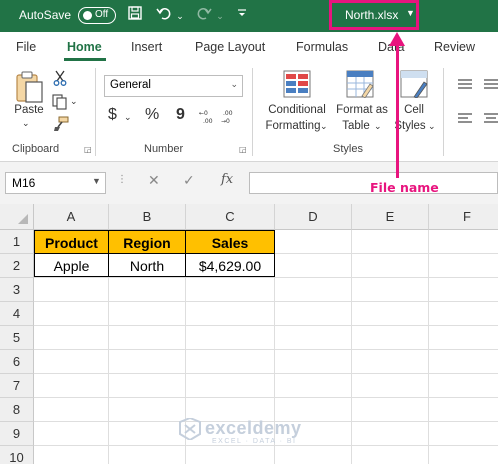 This screenshot has width=498, height=464. I want to click on filename-dropdown-icon: ▼, so click(410, 13).